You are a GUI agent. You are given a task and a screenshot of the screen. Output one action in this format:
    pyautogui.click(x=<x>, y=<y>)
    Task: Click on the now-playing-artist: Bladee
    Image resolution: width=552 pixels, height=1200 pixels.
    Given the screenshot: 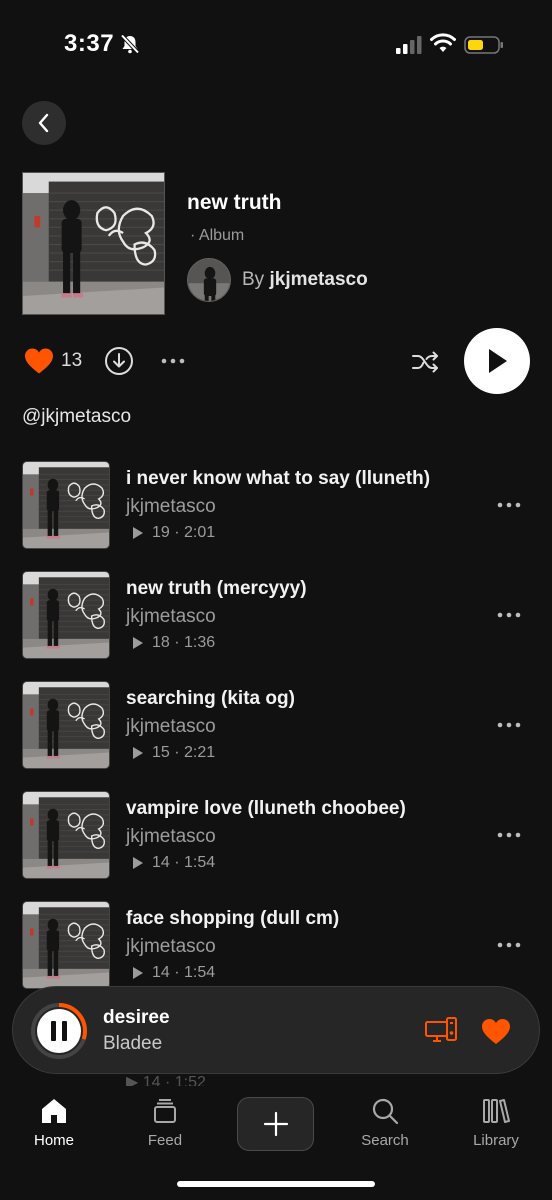 What is the action you would take?
    pyautogui.click(x=133, y=1043)
    